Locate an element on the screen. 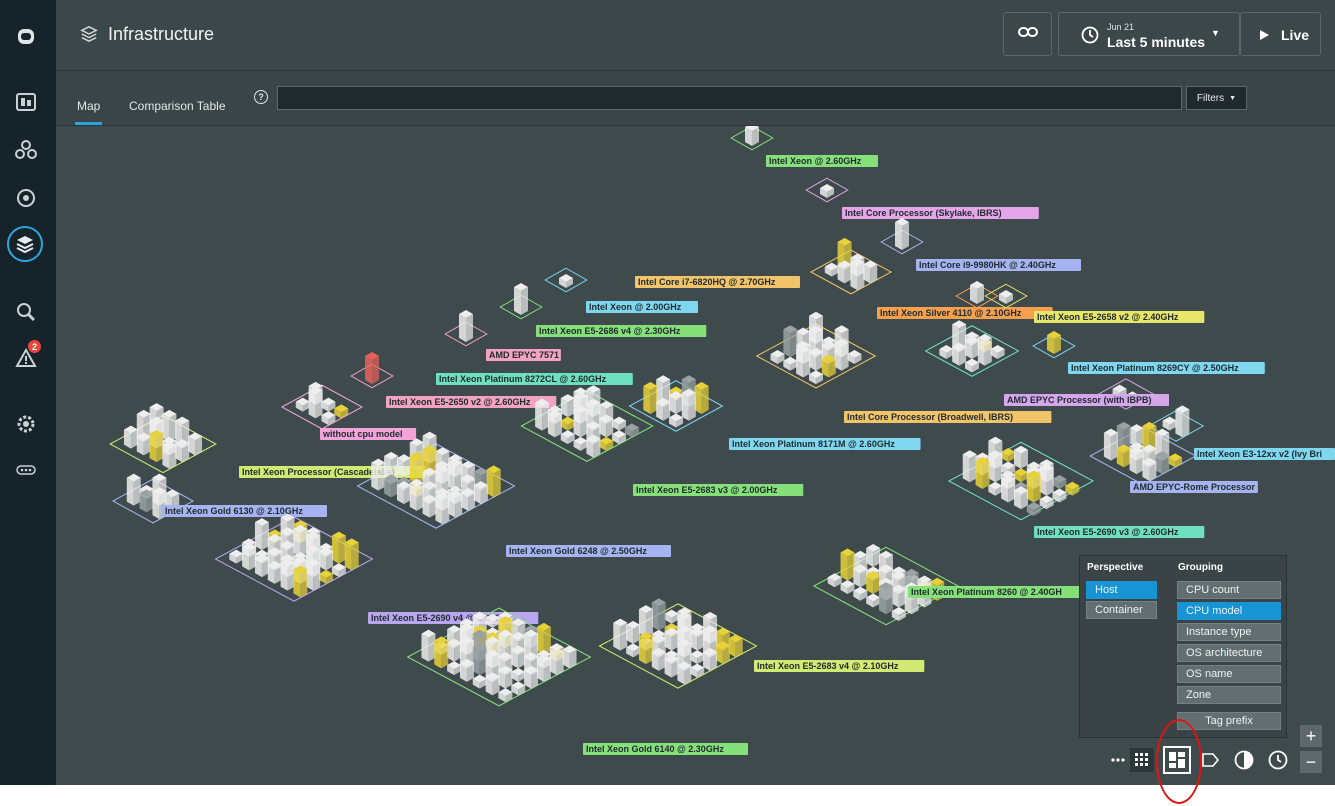 This screenshot has height=806, width=1335. cpu-group: Intel Xeon Platinum 8260 @ 2.40GH is located at coordinates (950, 585).